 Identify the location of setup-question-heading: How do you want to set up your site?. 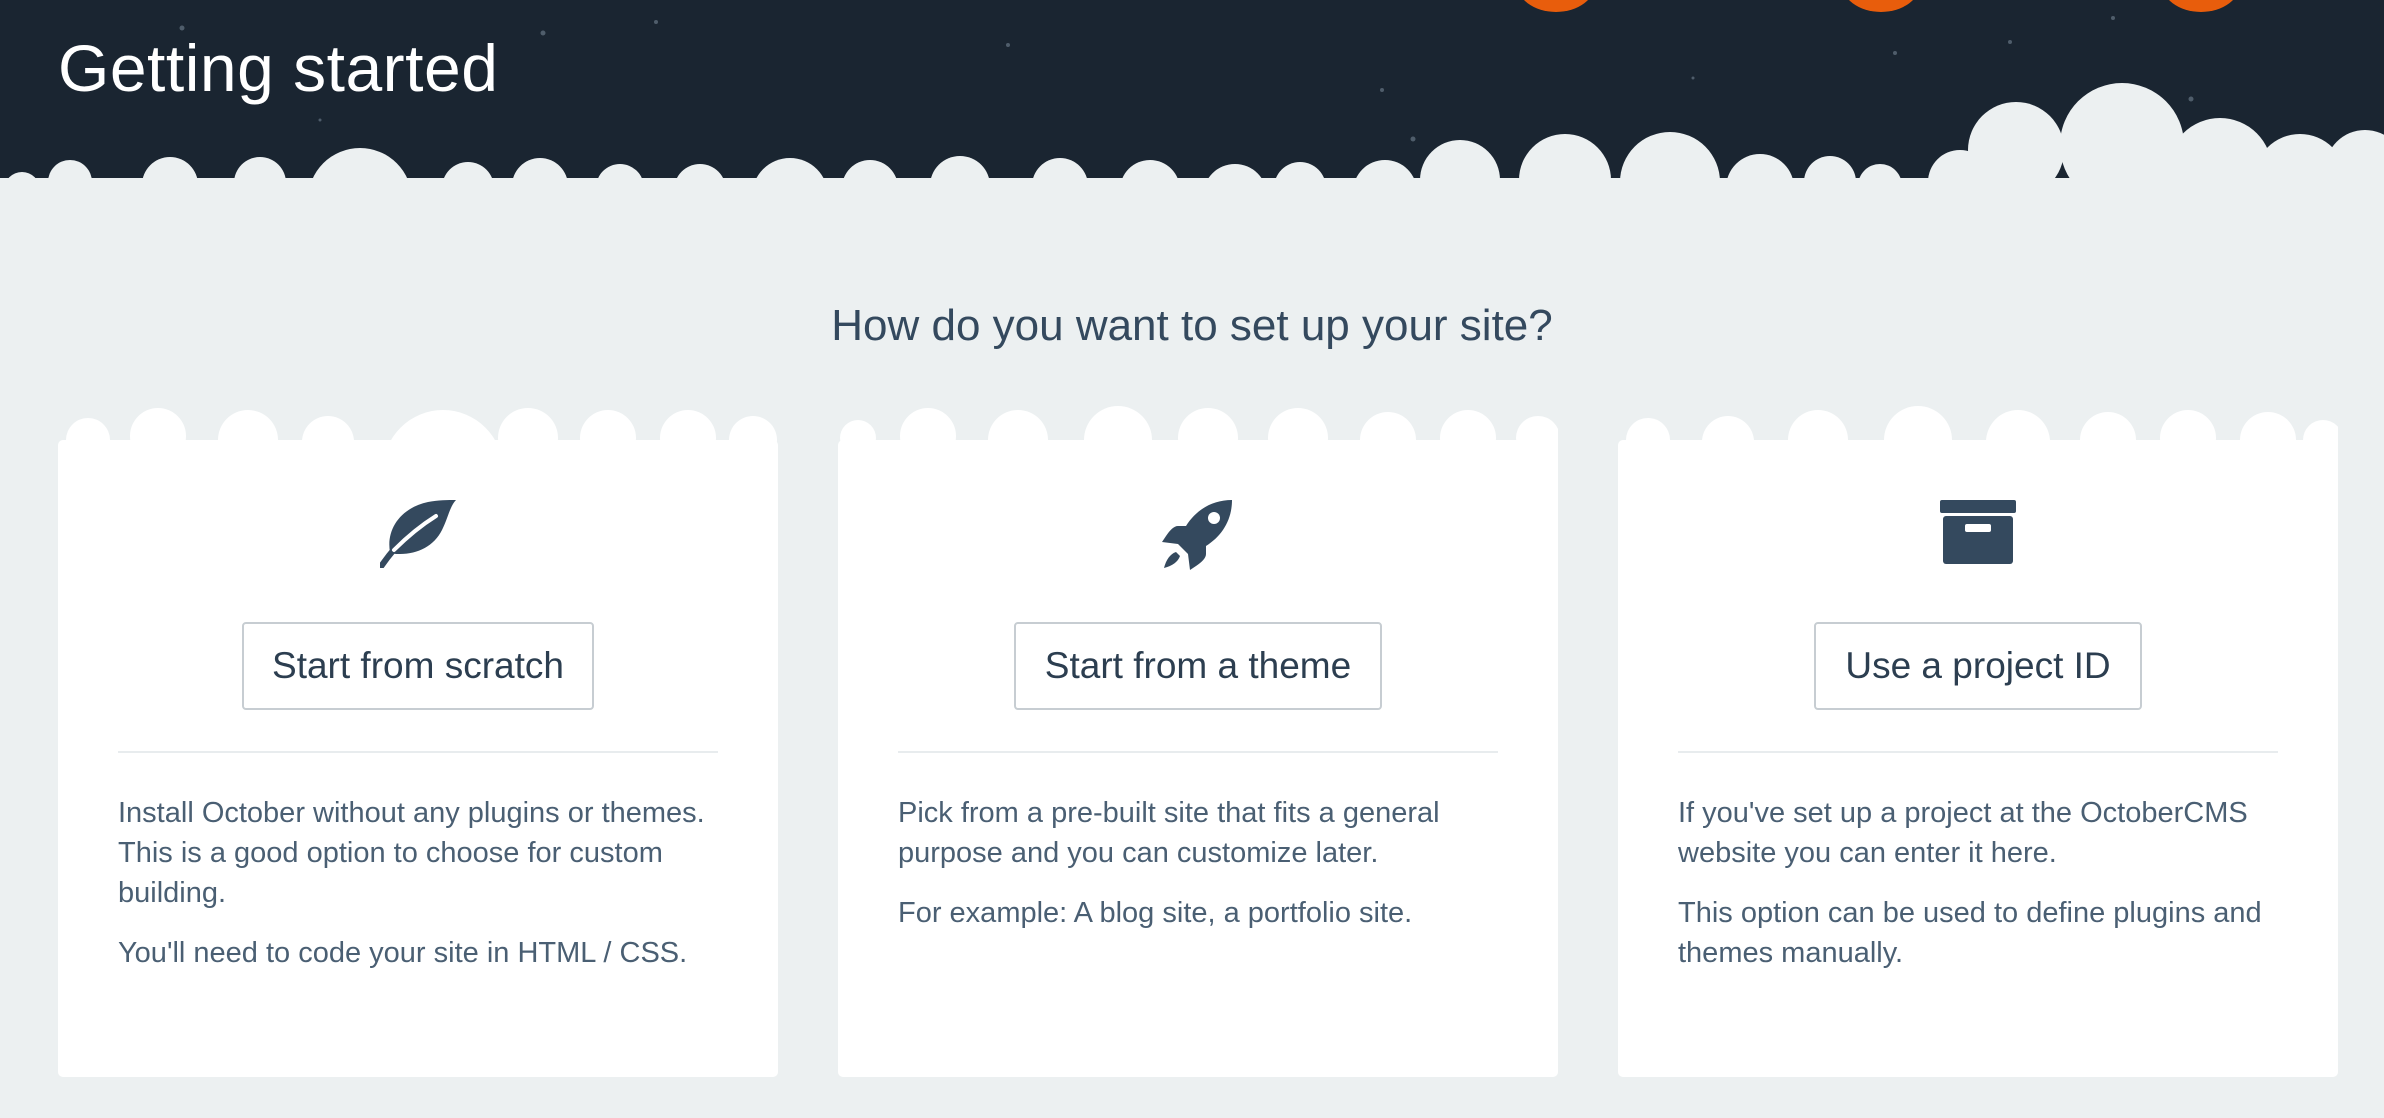
(1192, 325).